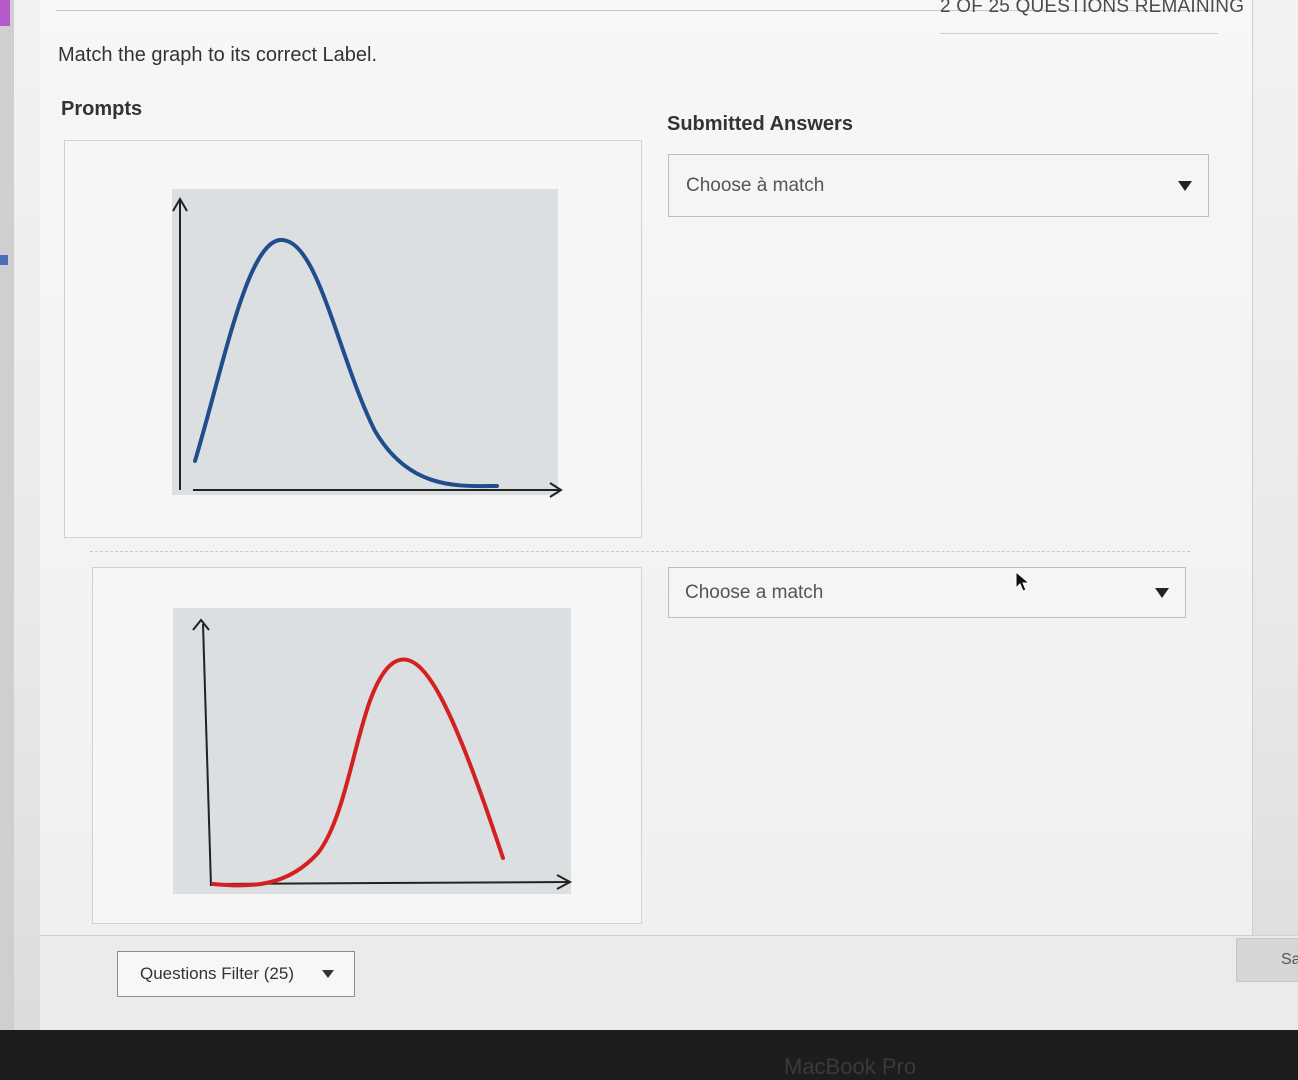  What do you see at coordinates (755, 185) in the screenshot?
I see `match-select-1-value: Choose à match` at bounding box center [755, 185].